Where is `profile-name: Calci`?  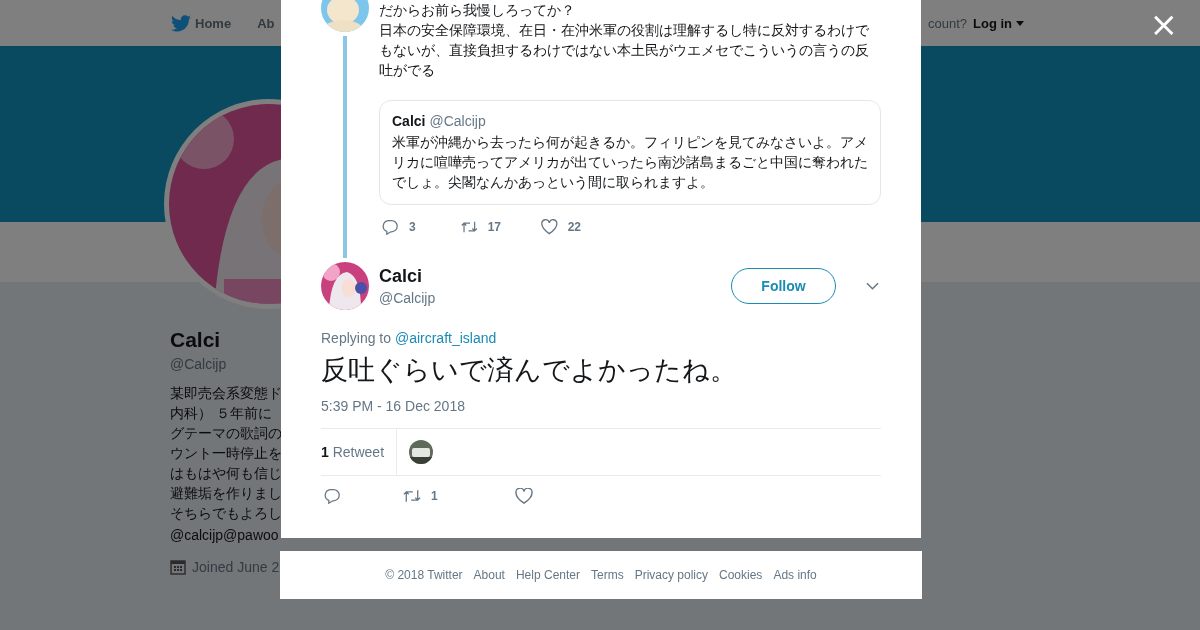
profile-name: Calci is located at coordinates (196, 340).